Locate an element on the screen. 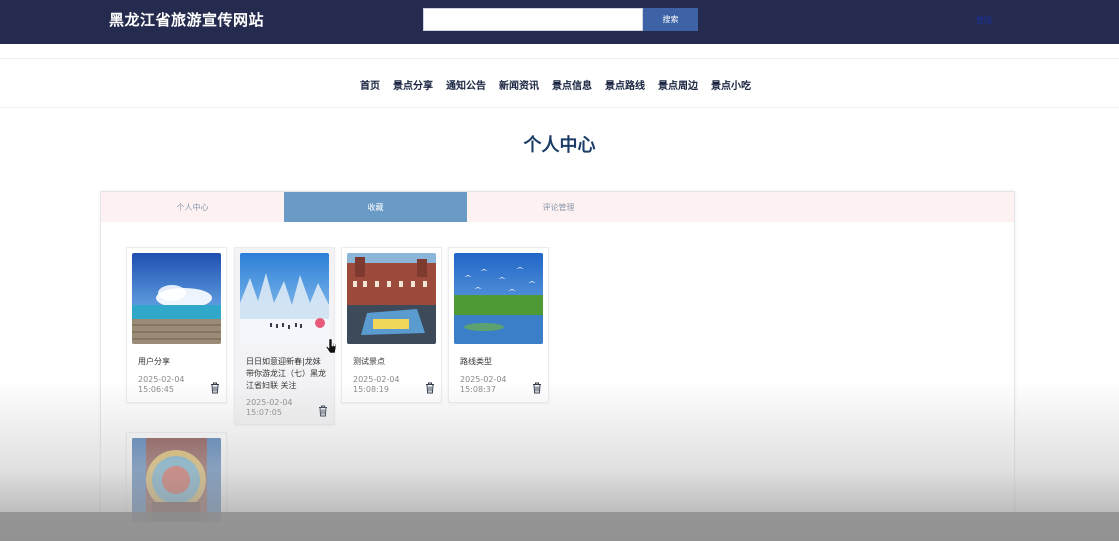 The width and height of the screenshot is (1119, 541). top-bar: 黑龙江省旅游宣传网站 搜索 登陆 is located at coordinates (559, 22).